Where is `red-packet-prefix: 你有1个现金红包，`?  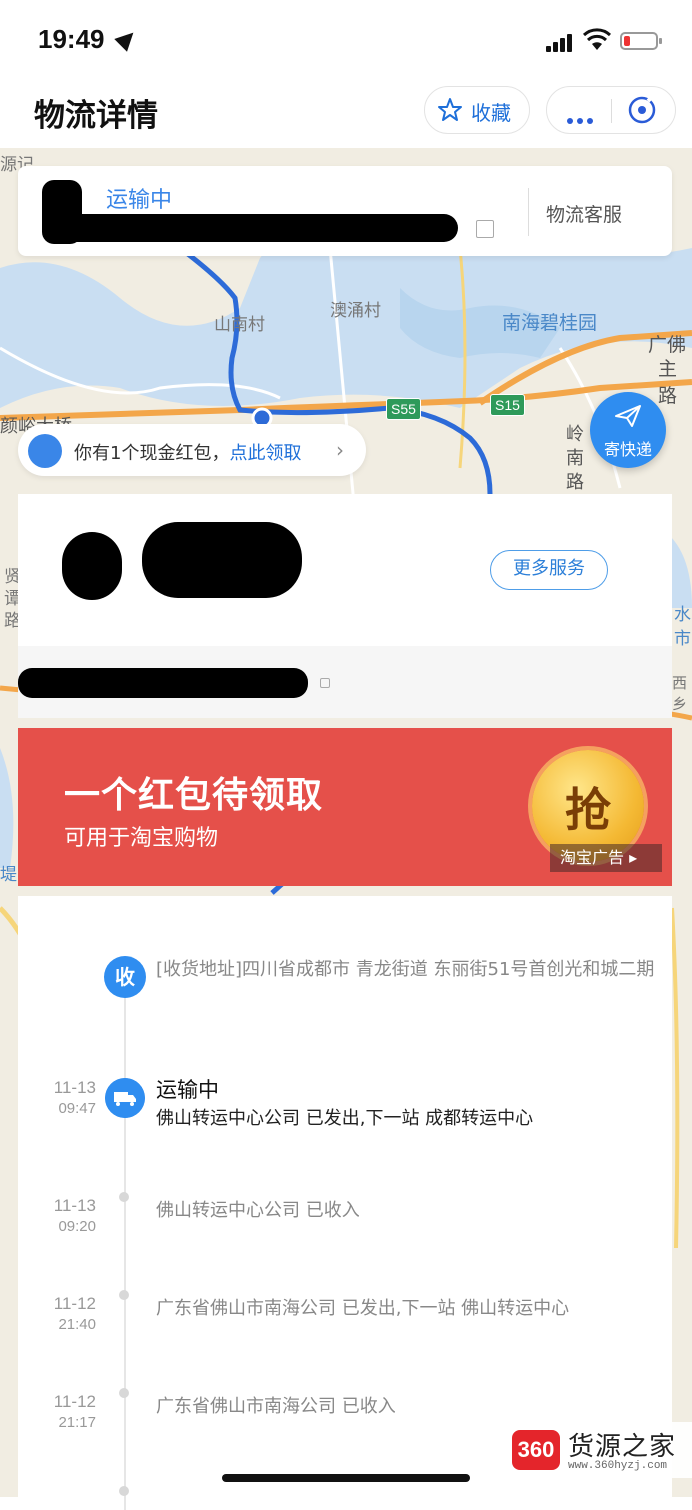
red-packet-prefix: 你有1个现金红包， is located at coordinates (152, 453).